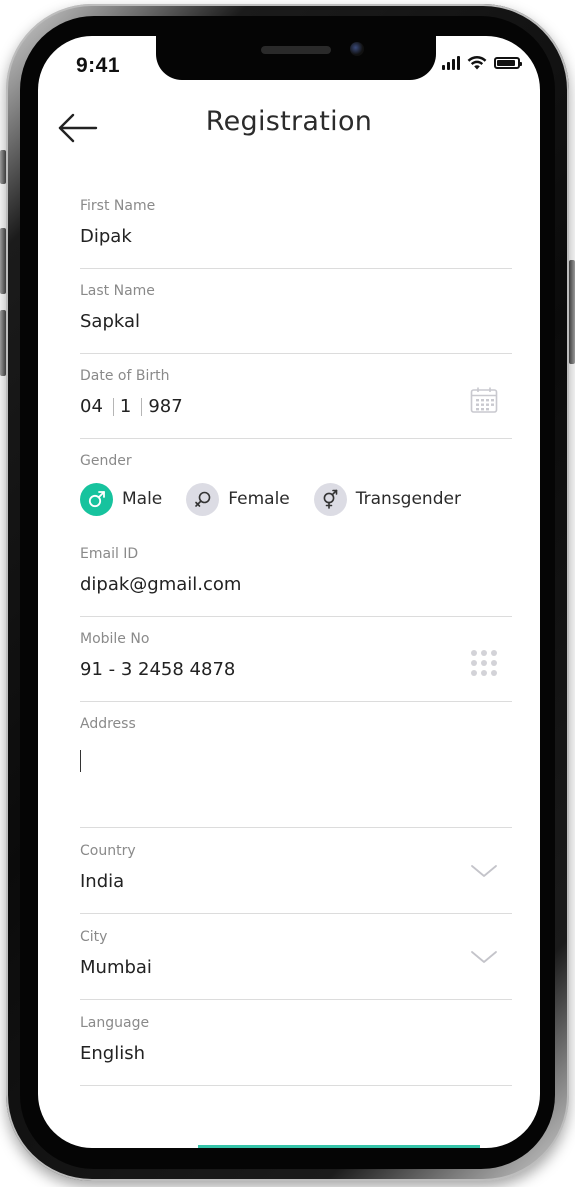  What do you see at coordinates (80, 761) in the screenshot?
I see `text-cursor` at bounding box center [80, 761].